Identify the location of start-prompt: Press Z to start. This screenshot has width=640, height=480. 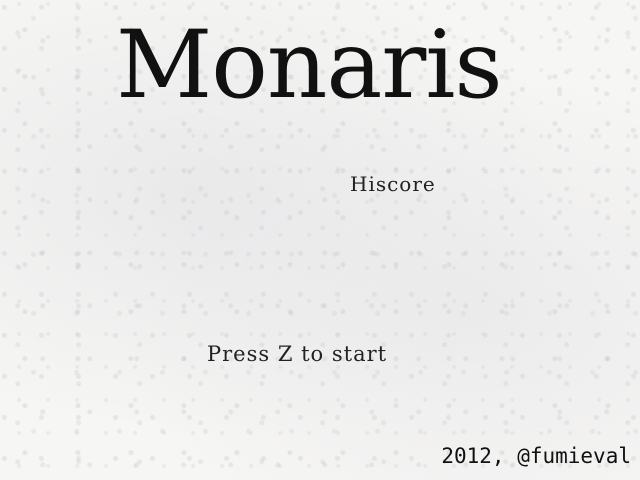
(297, 354).